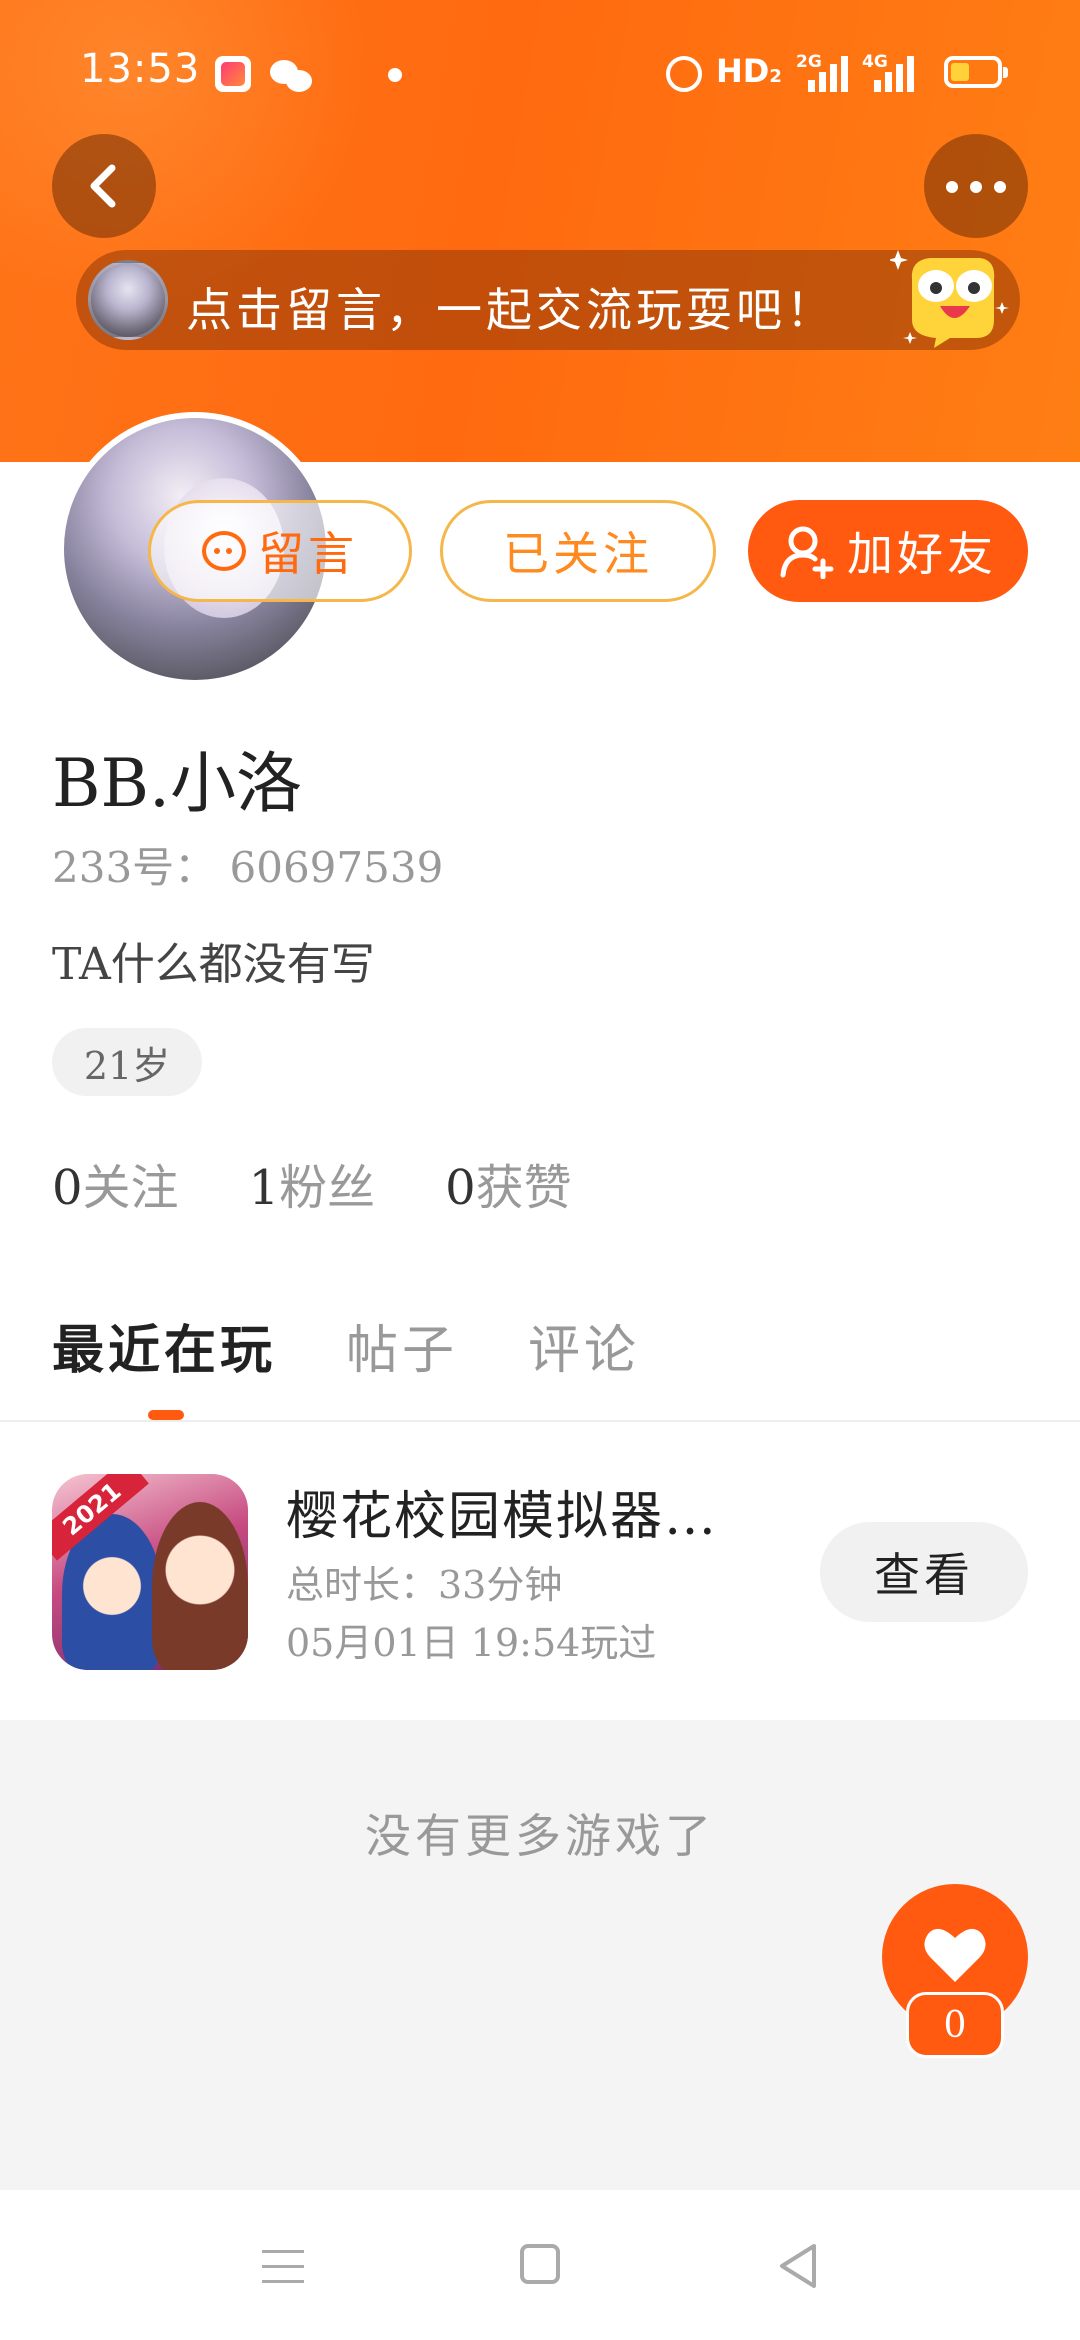 The width and height of the screenshot is (1080, 2340). Describe the element at coordinates (292, 74) in the screenshot. I see `wechat-icon` at that location.